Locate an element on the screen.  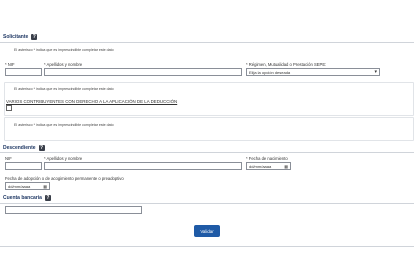
apellidos-input is located at coordinates (143, 72).